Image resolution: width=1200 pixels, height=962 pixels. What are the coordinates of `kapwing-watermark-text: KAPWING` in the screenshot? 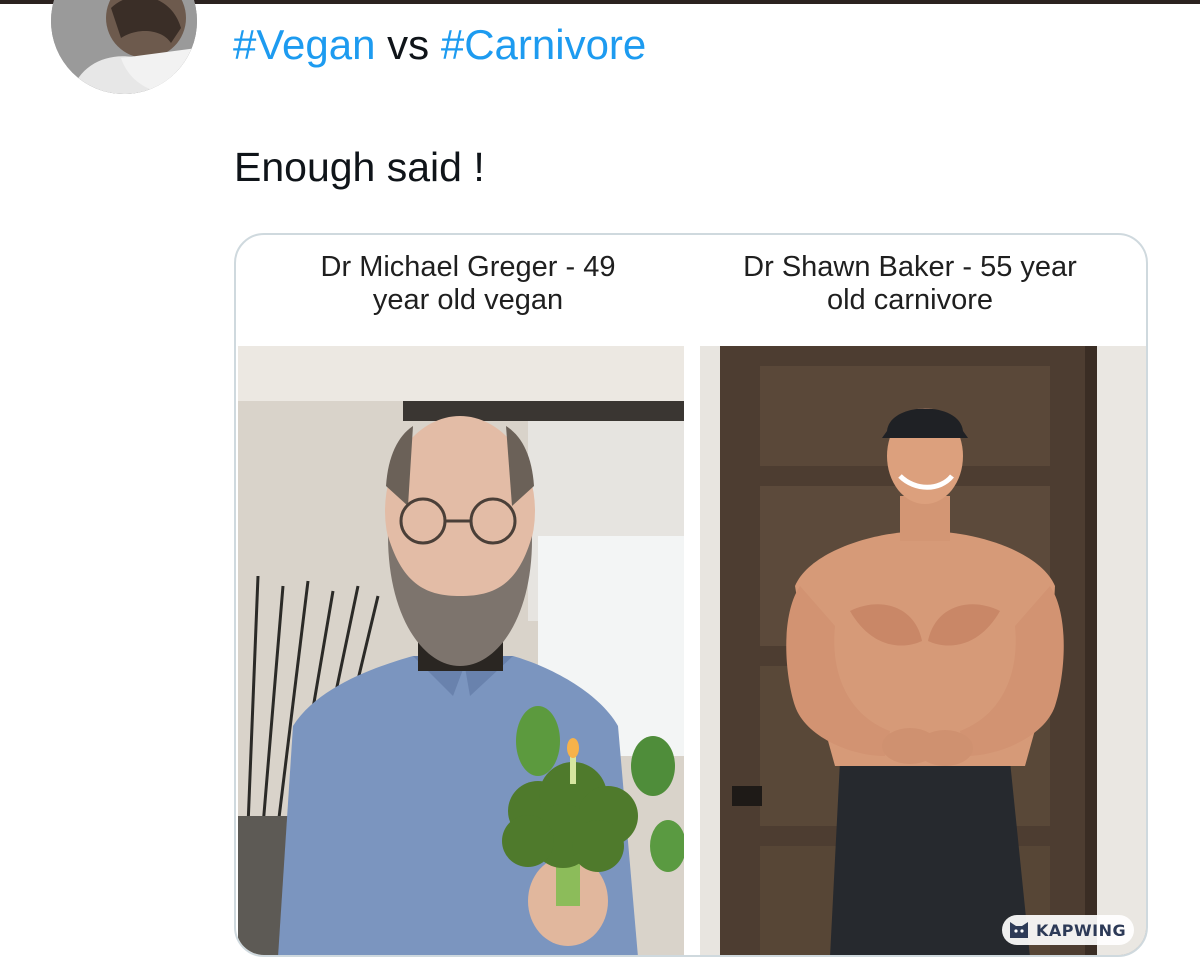 It's located at (1081, 930).